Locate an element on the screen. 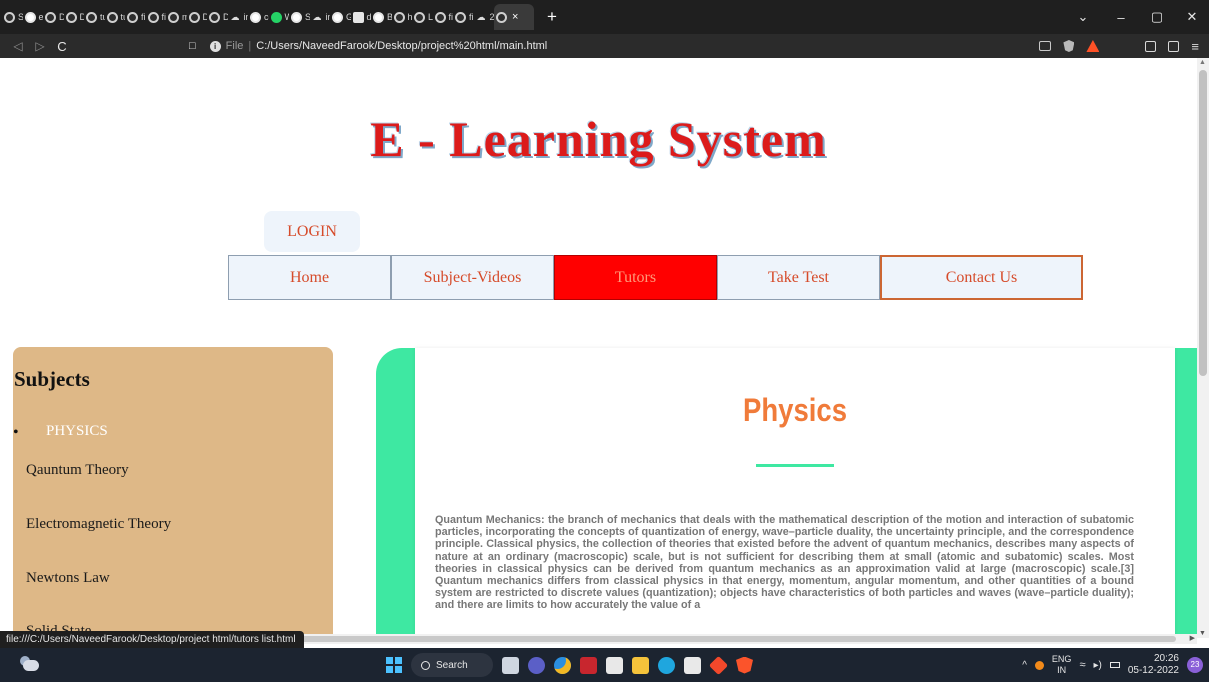 This screenshot has width=1209, height=682. brave-rewards-icon is located at coordinates (1093, 46).